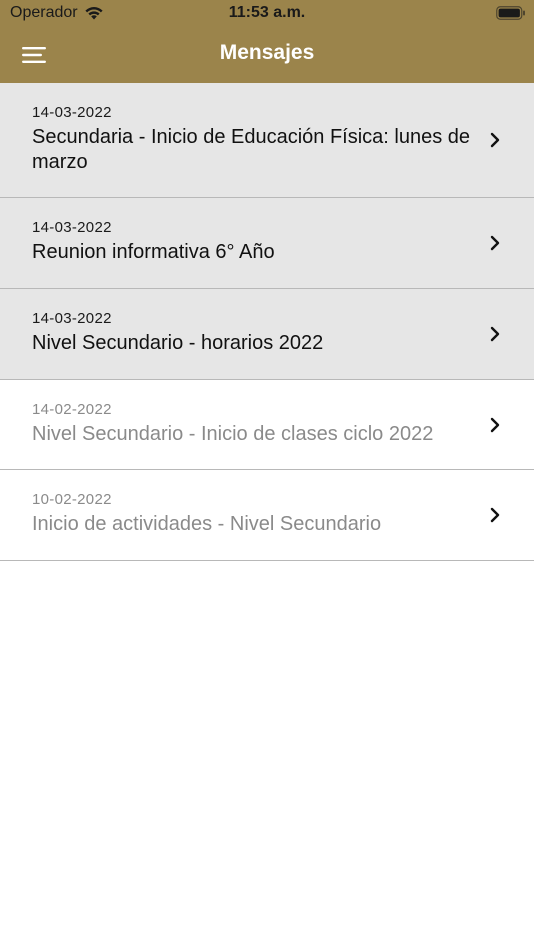 The image size is (534, 950). Describe the element at coordinates (267, 52) in the screenshot. I see `page-title: Mensajes` at that location.